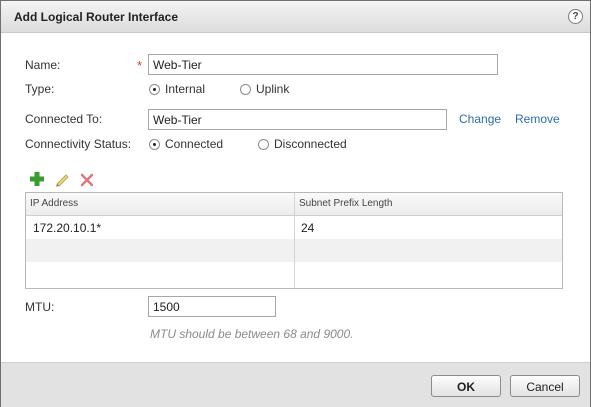 Image resolution: width=591 pixels, height=407 pixels. I want to click on connectivity-disconnected-radio: Disconnected, so click(302, 144).